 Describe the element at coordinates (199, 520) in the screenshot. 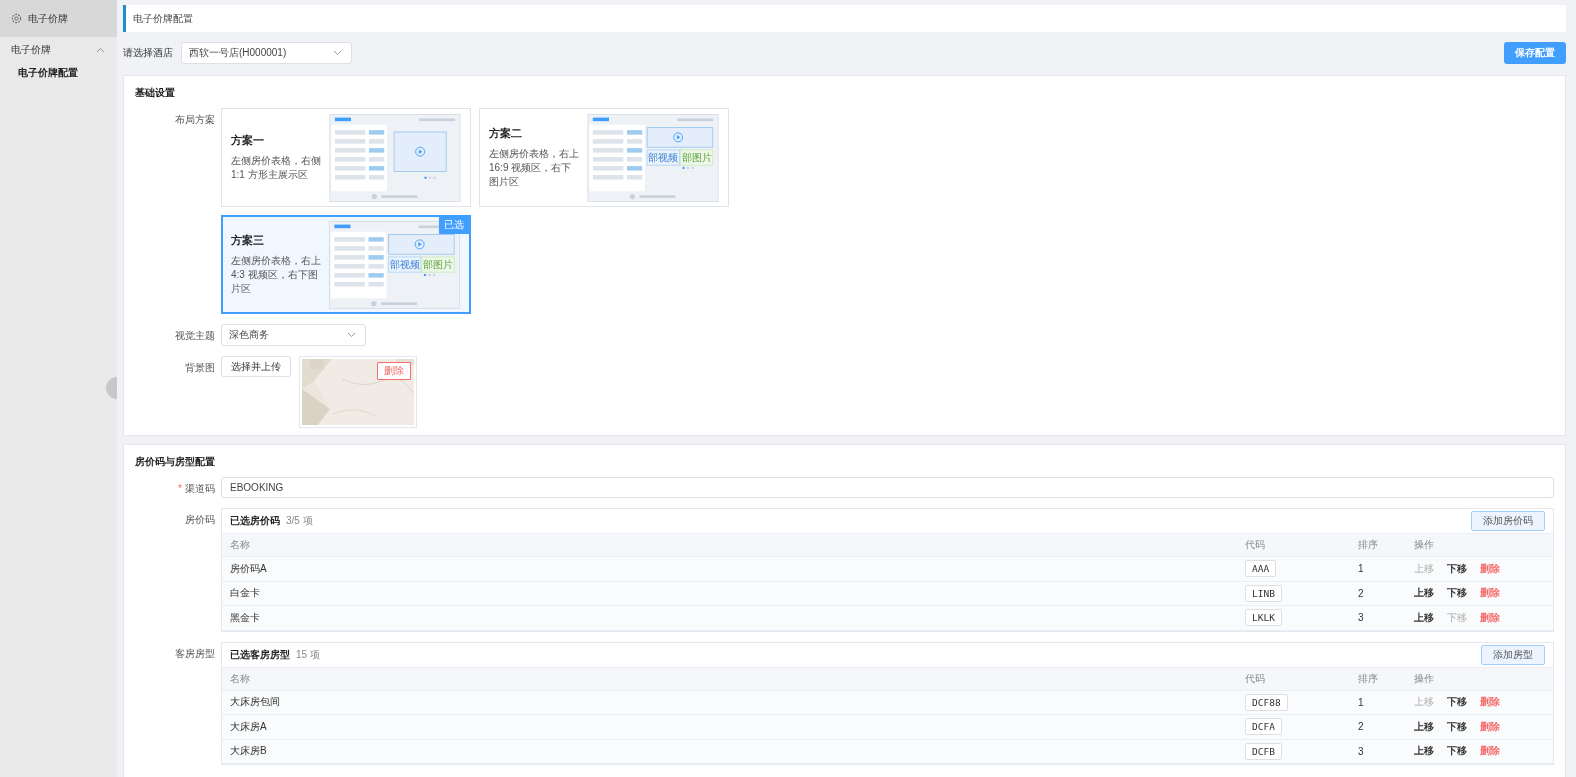

I see `field-label: 房价码` at that location.